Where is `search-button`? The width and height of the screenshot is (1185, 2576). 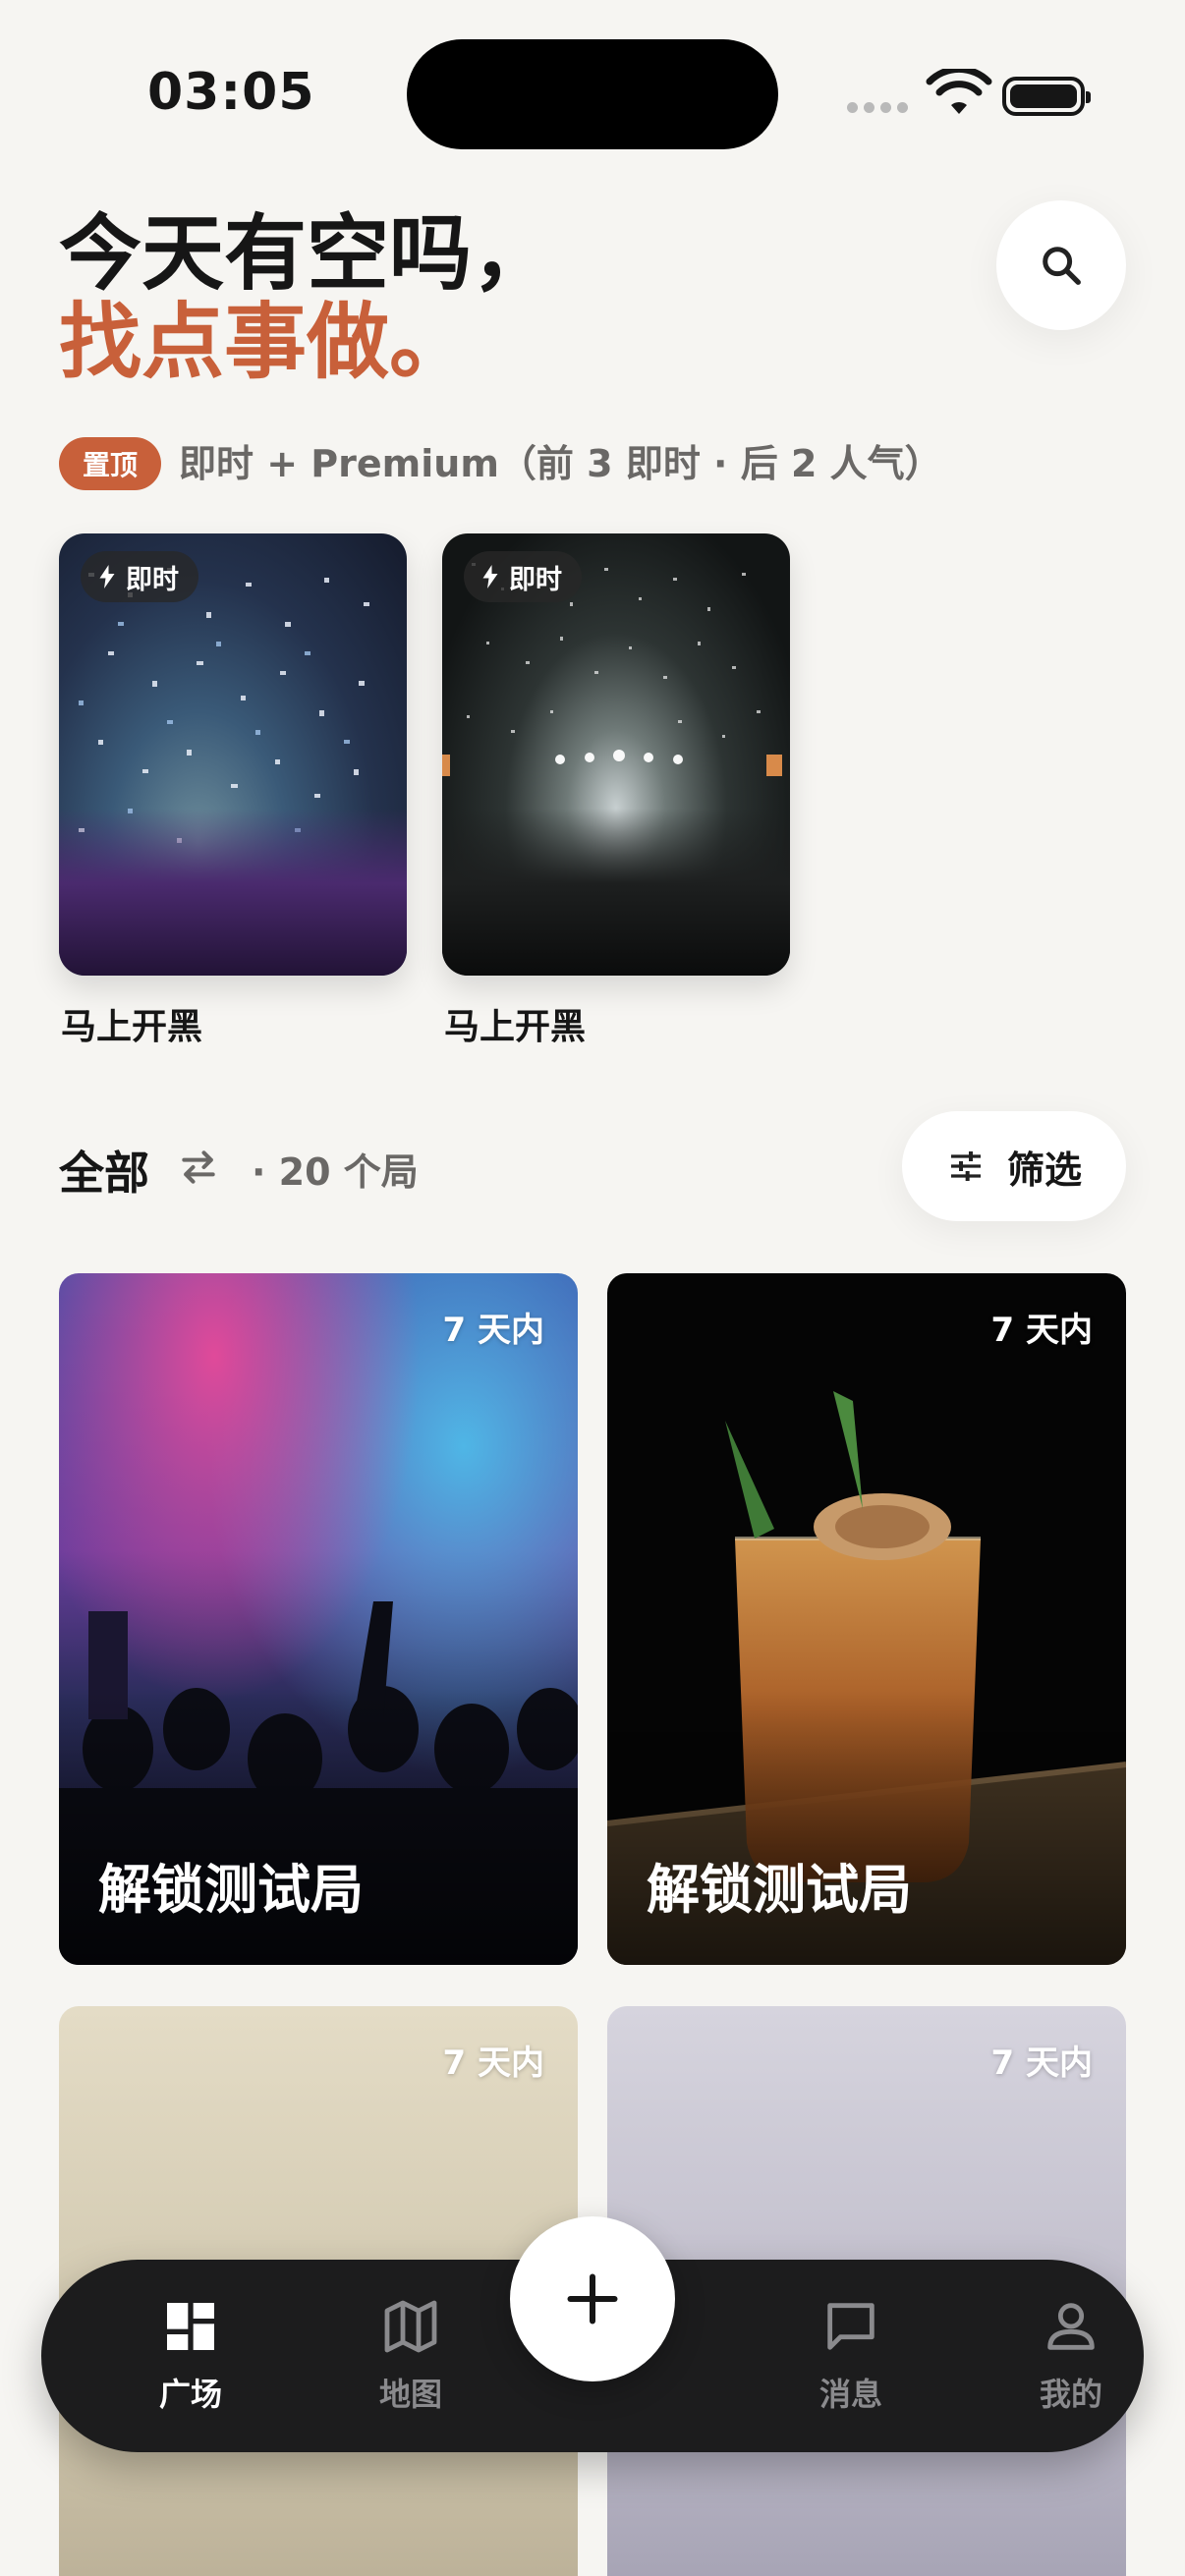
search-button is located at coordinates (1061, 265).